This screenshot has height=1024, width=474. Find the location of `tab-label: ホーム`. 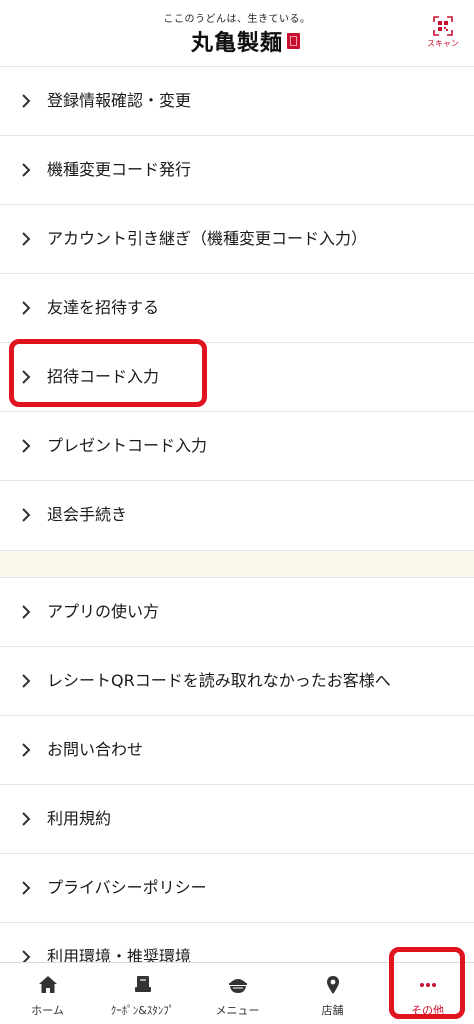

tab-label: ホーム is located at coordinates (47, 1010).